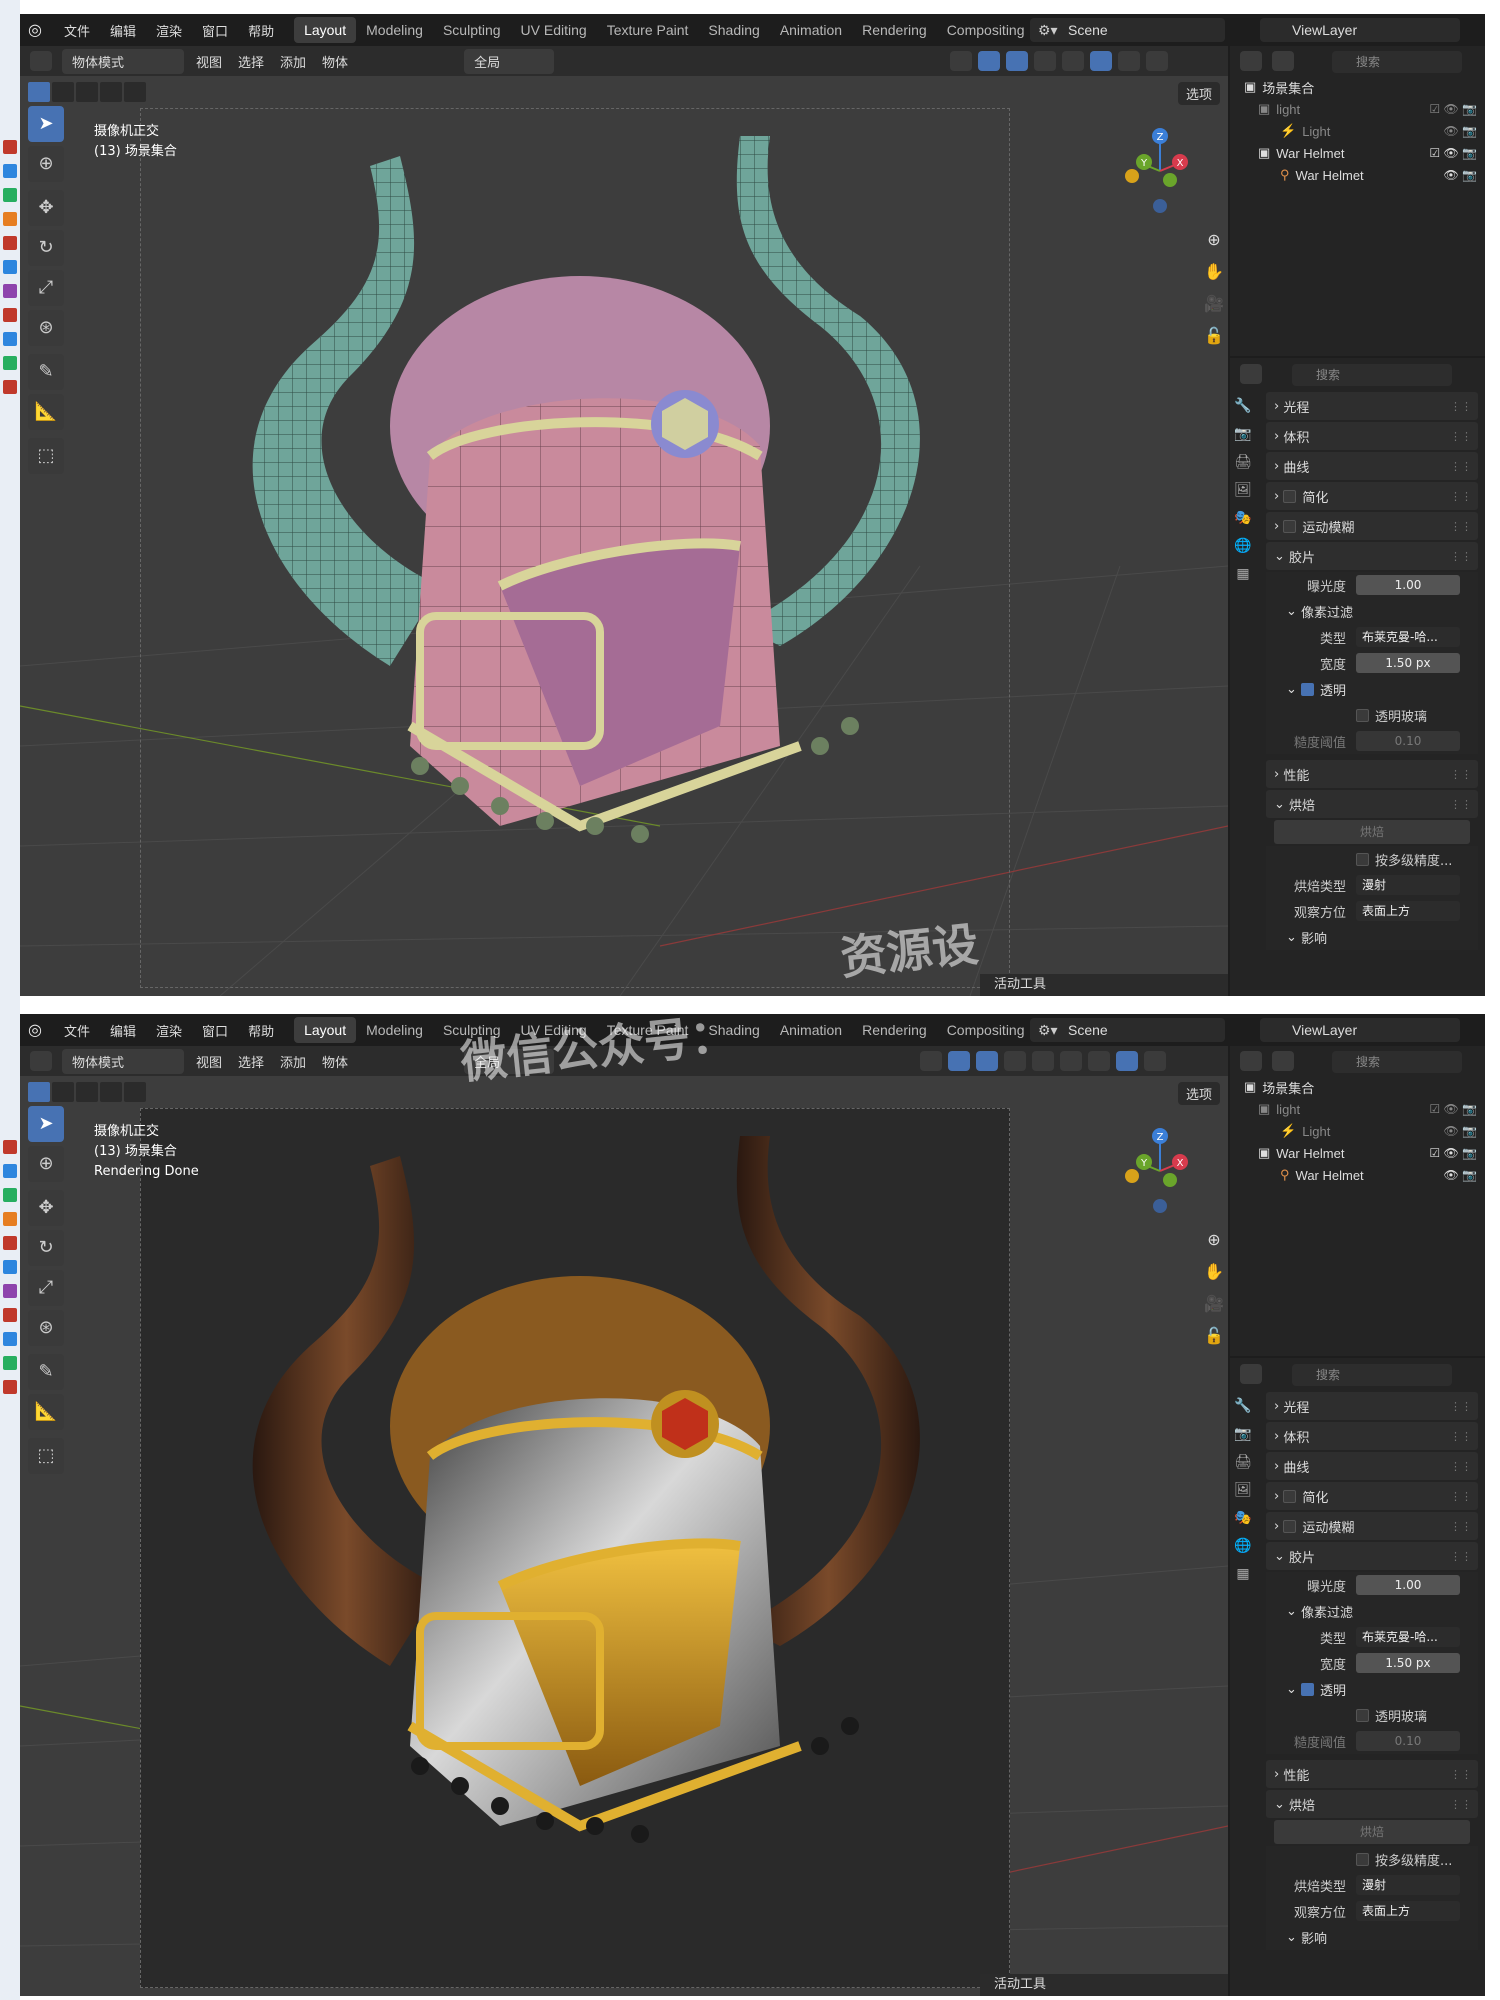 This screenshot has height=2000, width=1500. What do you see at coordinates (1071, 1061) in the screenshot?
I see `shading-solid-icon` at bounding box center [1071, 1061].